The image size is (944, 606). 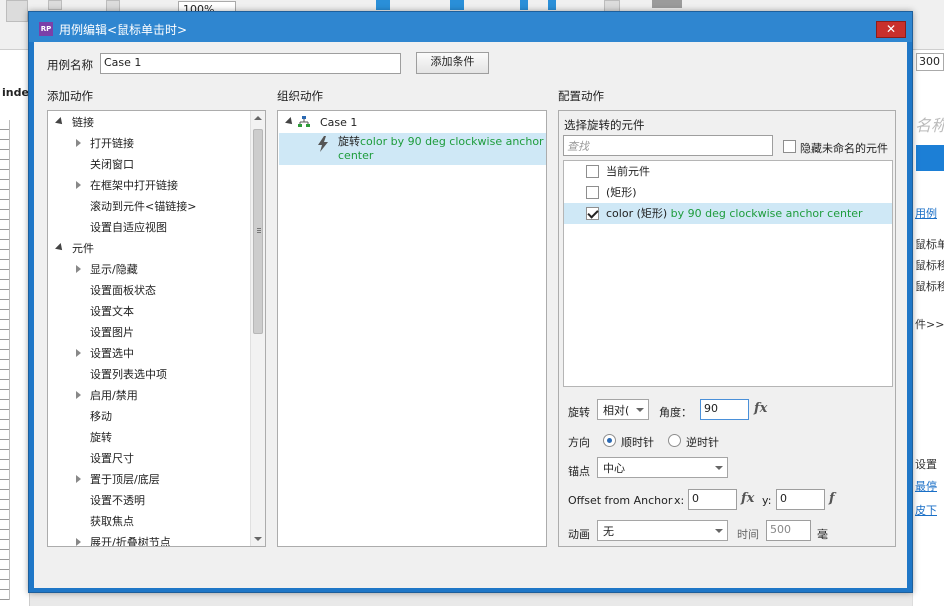 I want to click on action-detail: color by 90 deg clockwise anchor, so click(x=452, y=141).